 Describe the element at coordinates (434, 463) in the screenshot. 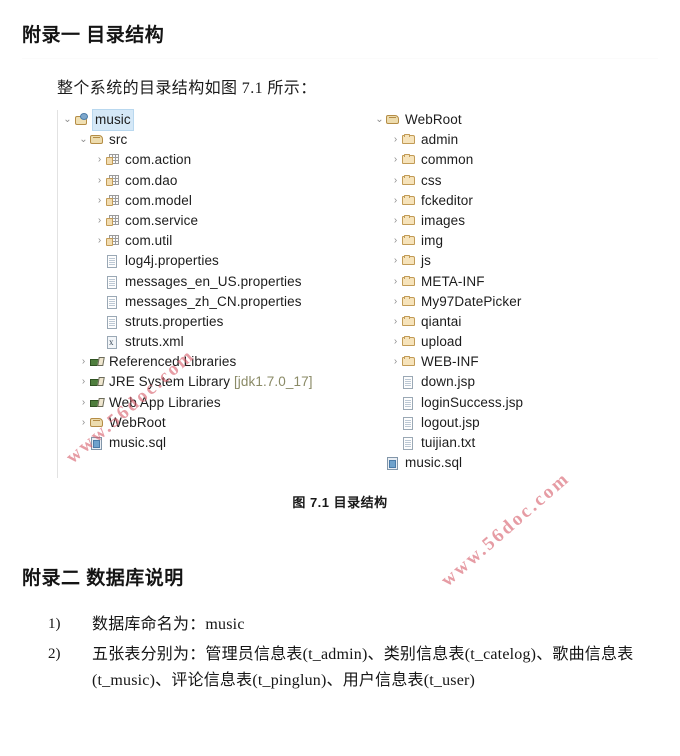

I see `tree-right-item-label: music.sql` at that location.